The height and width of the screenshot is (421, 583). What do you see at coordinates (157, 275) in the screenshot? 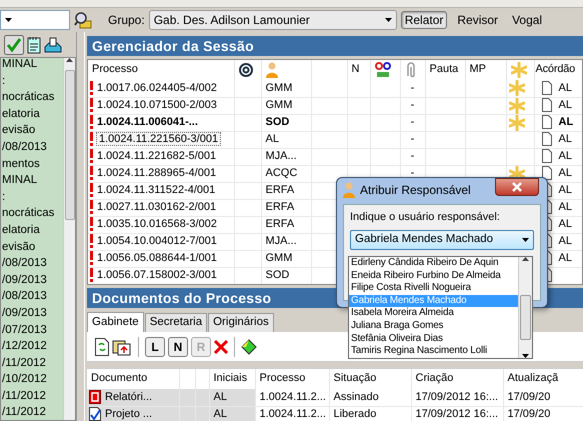
I see `table-cell: 1.0056.07.158002-3/001` at bounding box center [157, 275].